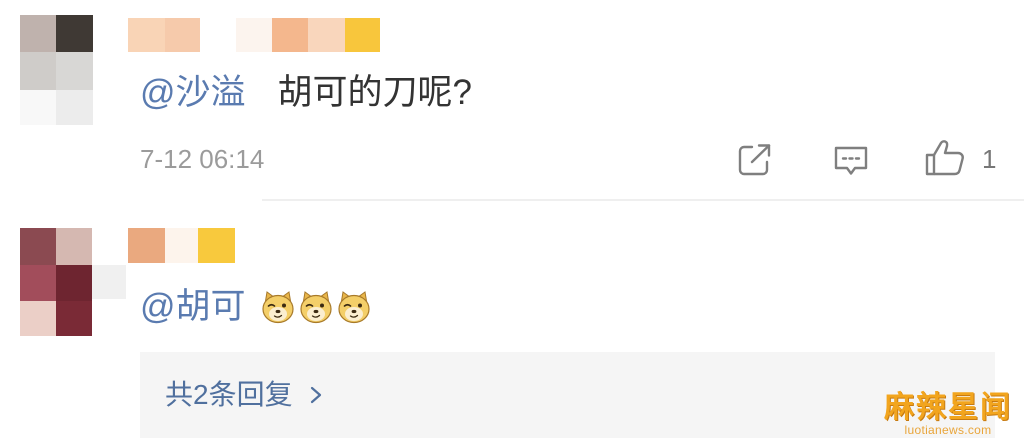  Describe the element at coordinates (193, 92) in the screenshot. I see `mention-link: @沙溢` at that location.